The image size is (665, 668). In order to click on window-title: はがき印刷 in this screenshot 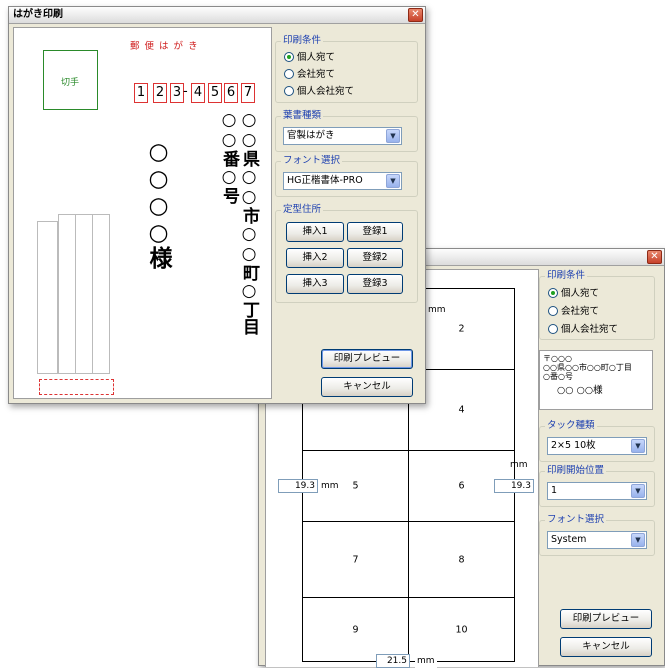, I will do `click(38, 14)`.